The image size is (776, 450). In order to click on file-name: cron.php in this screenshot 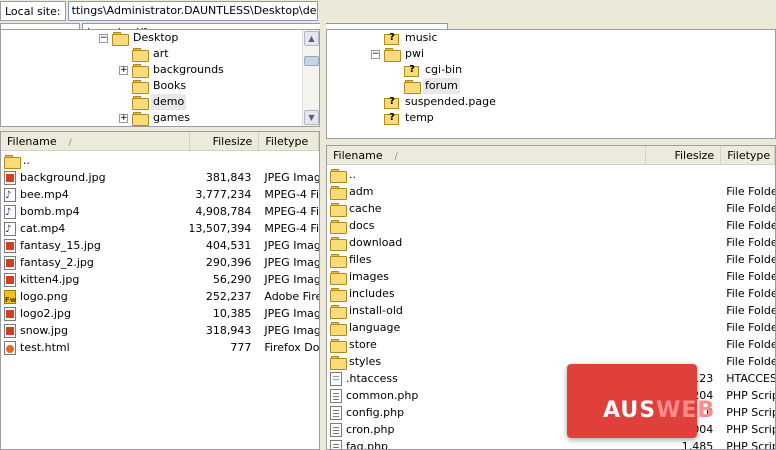, I will do `click(370, 429)`.